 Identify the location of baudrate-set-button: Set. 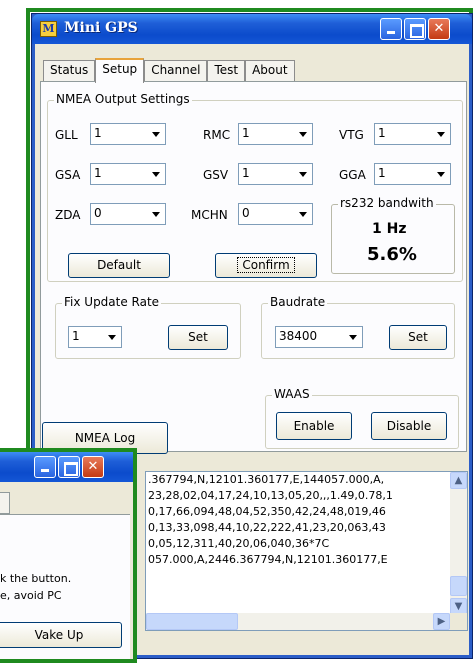
(418, 337).